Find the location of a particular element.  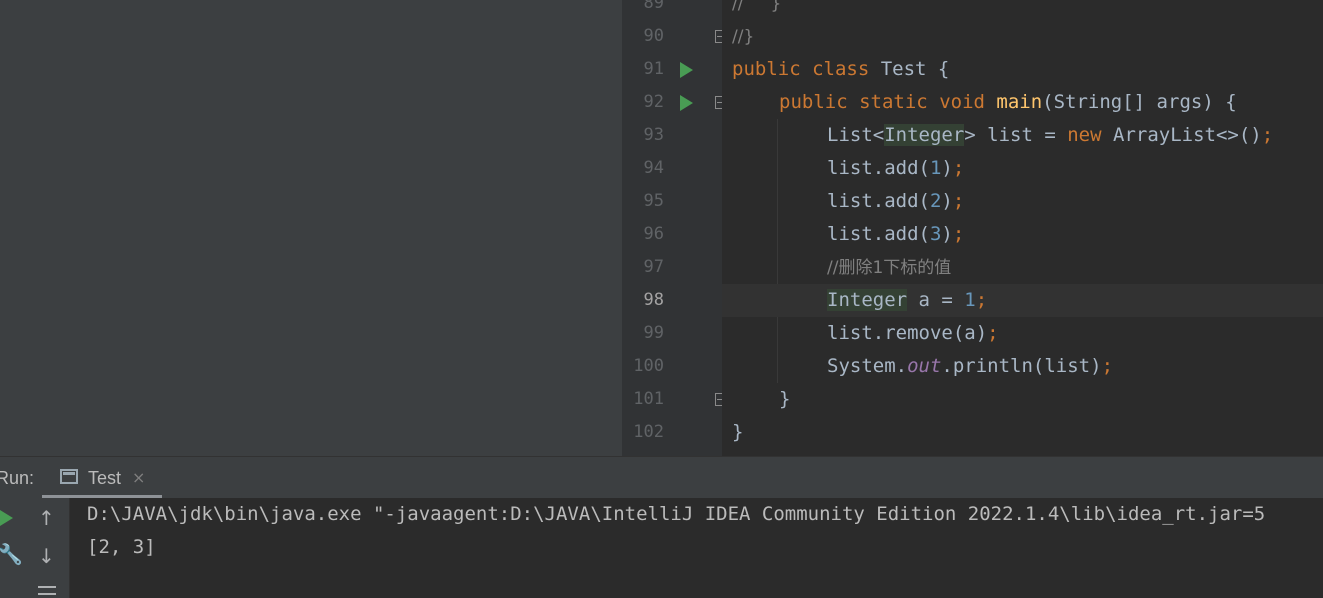

wrench-icon: 🔧 is located at coordinates (11, 554).